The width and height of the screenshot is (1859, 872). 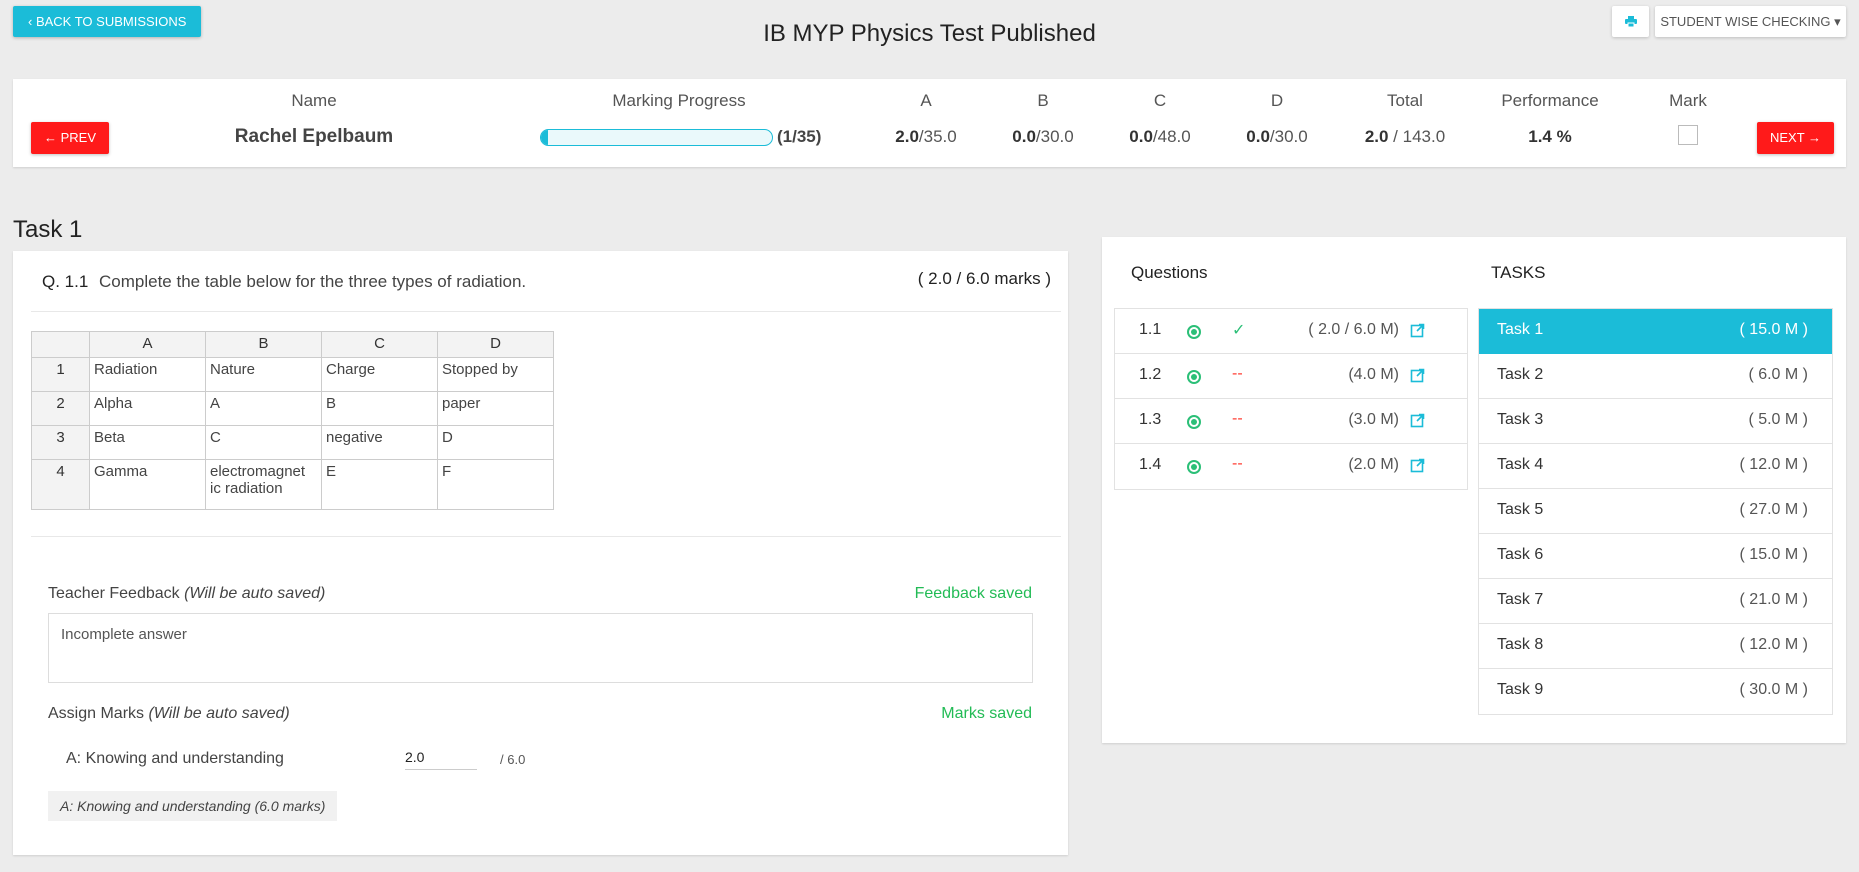 I want to click on criterion-a-max: /35.0, so click(x=937, y=136).